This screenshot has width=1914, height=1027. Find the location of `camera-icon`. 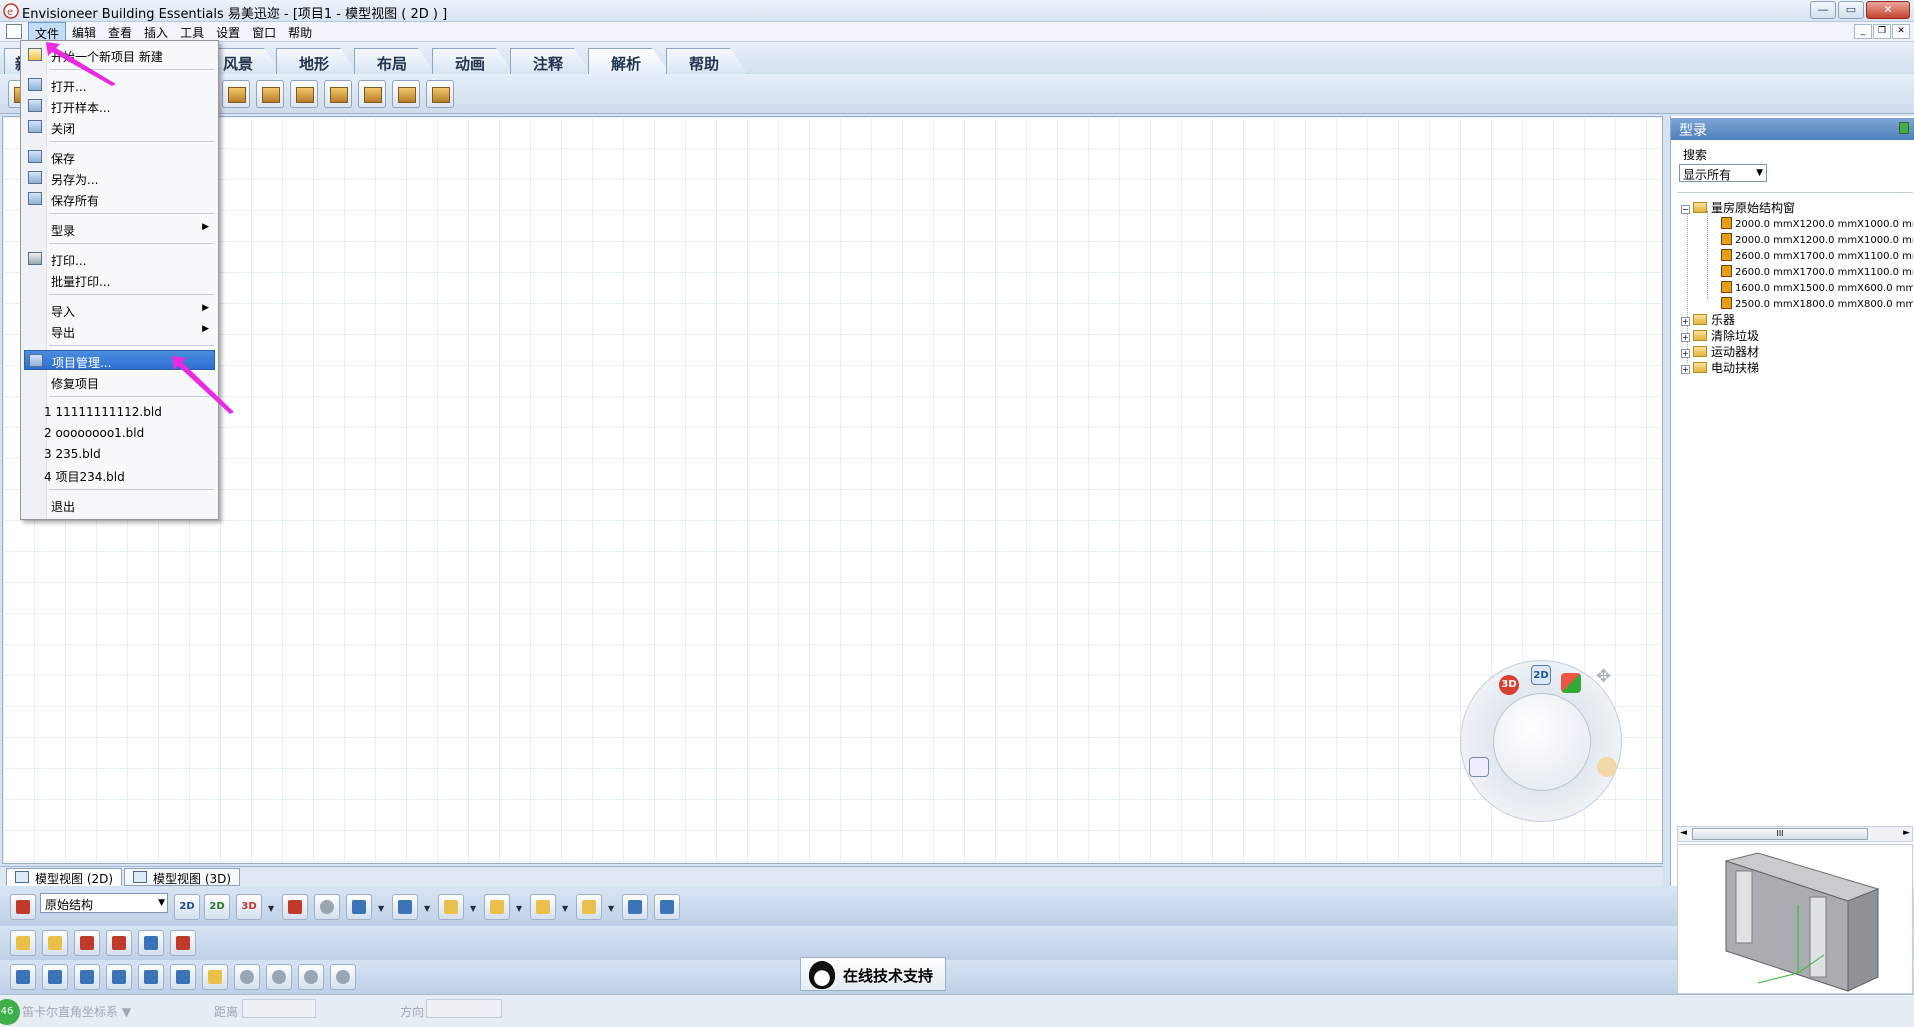

camera-icon is located at coordinates (451, 907).